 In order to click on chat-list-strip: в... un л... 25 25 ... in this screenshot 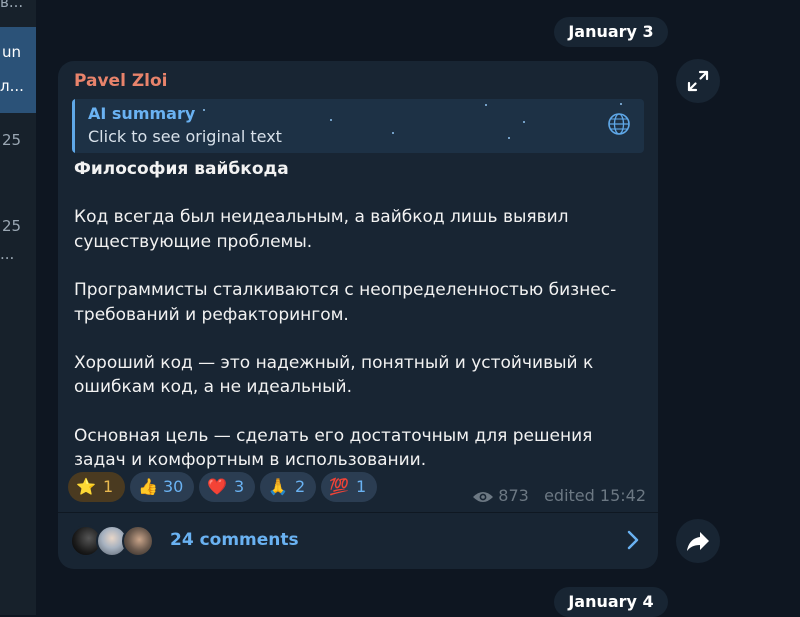, I will do `click(18, 307)`.